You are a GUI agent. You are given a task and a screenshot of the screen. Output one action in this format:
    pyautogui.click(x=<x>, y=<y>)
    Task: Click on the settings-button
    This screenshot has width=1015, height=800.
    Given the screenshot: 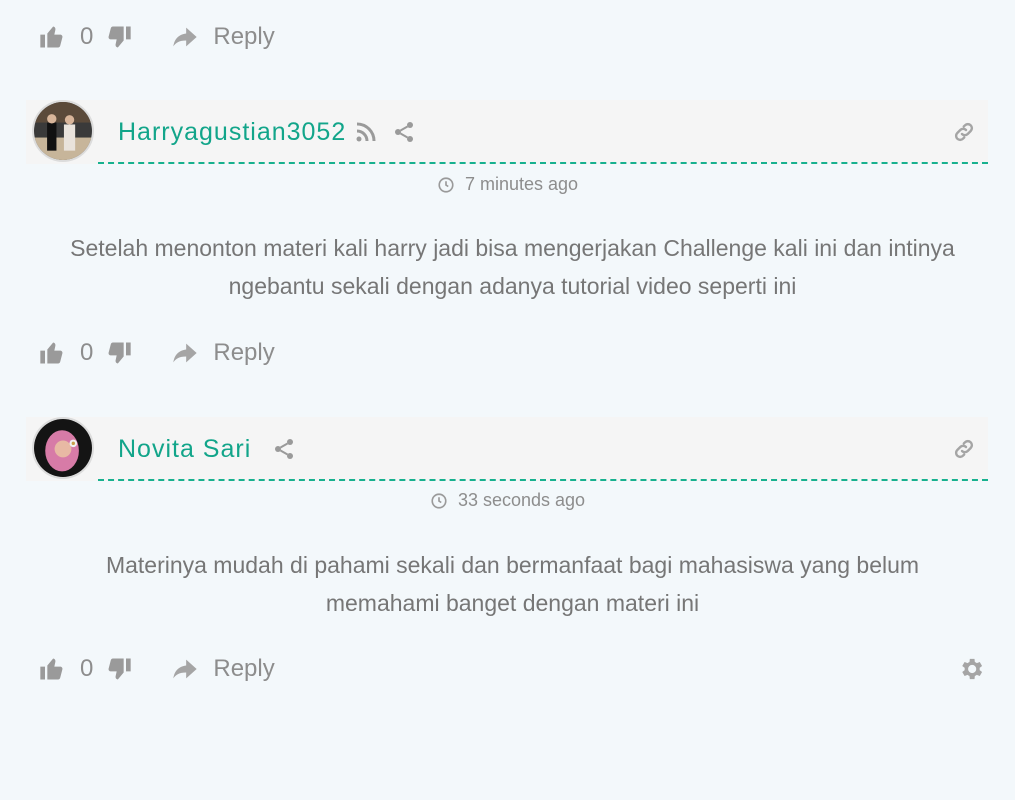 What is the action you would take?
    pyautogui.click(x=971, y=669)
    